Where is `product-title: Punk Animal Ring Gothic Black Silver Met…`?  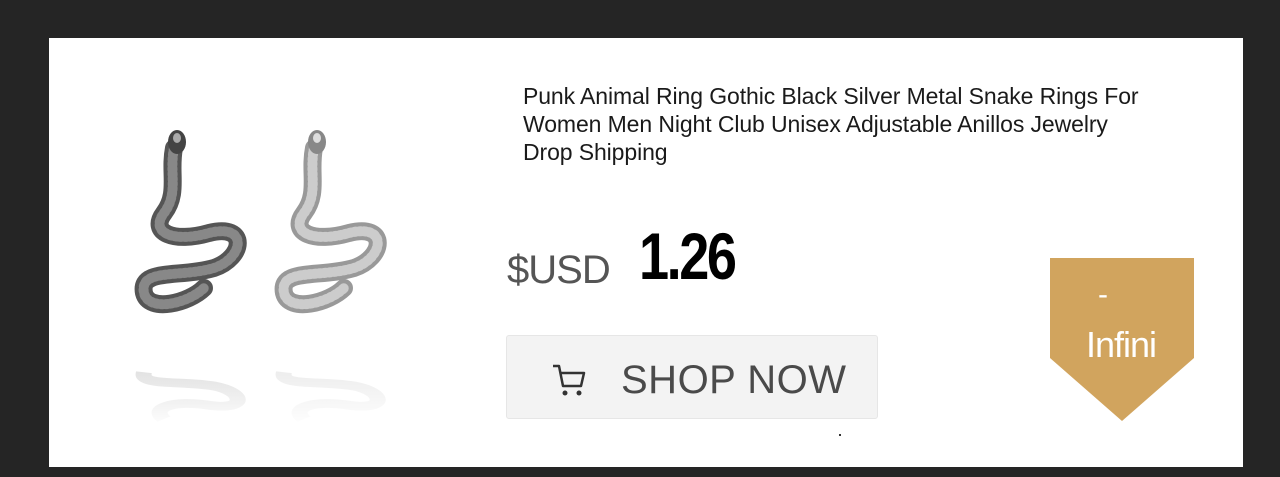
product-title: Punk Animal Ring Gothic Black Silver Met… is located at coordinates (833, 124).